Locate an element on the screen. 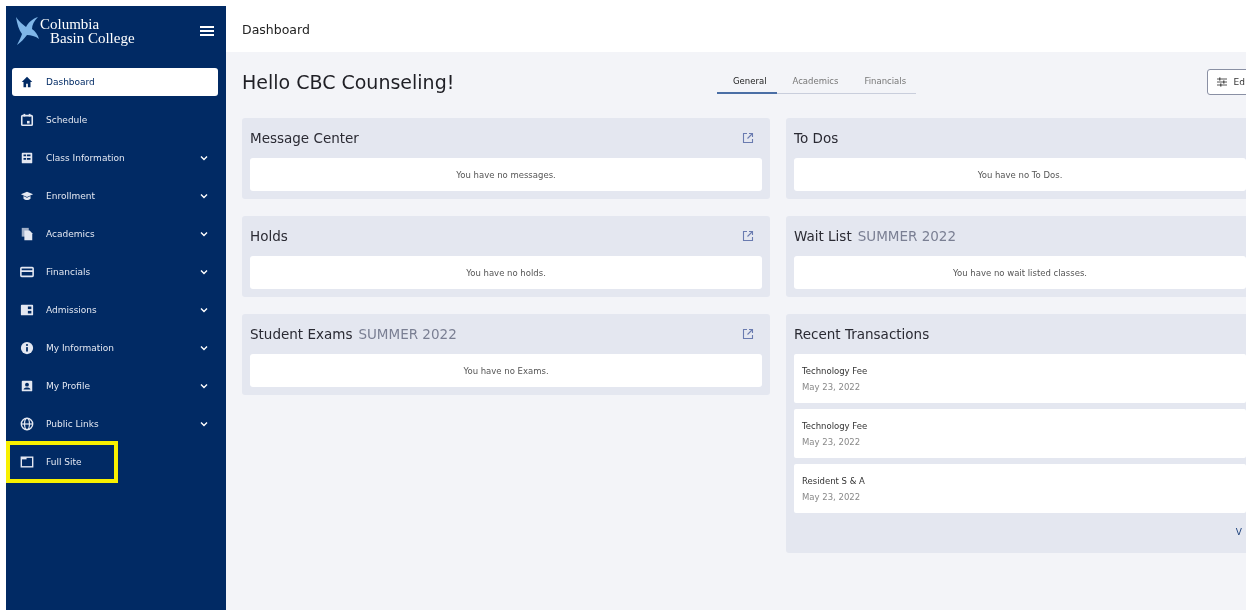  empty-message: You have no To Dos. is located at coordinates (1020, 174).